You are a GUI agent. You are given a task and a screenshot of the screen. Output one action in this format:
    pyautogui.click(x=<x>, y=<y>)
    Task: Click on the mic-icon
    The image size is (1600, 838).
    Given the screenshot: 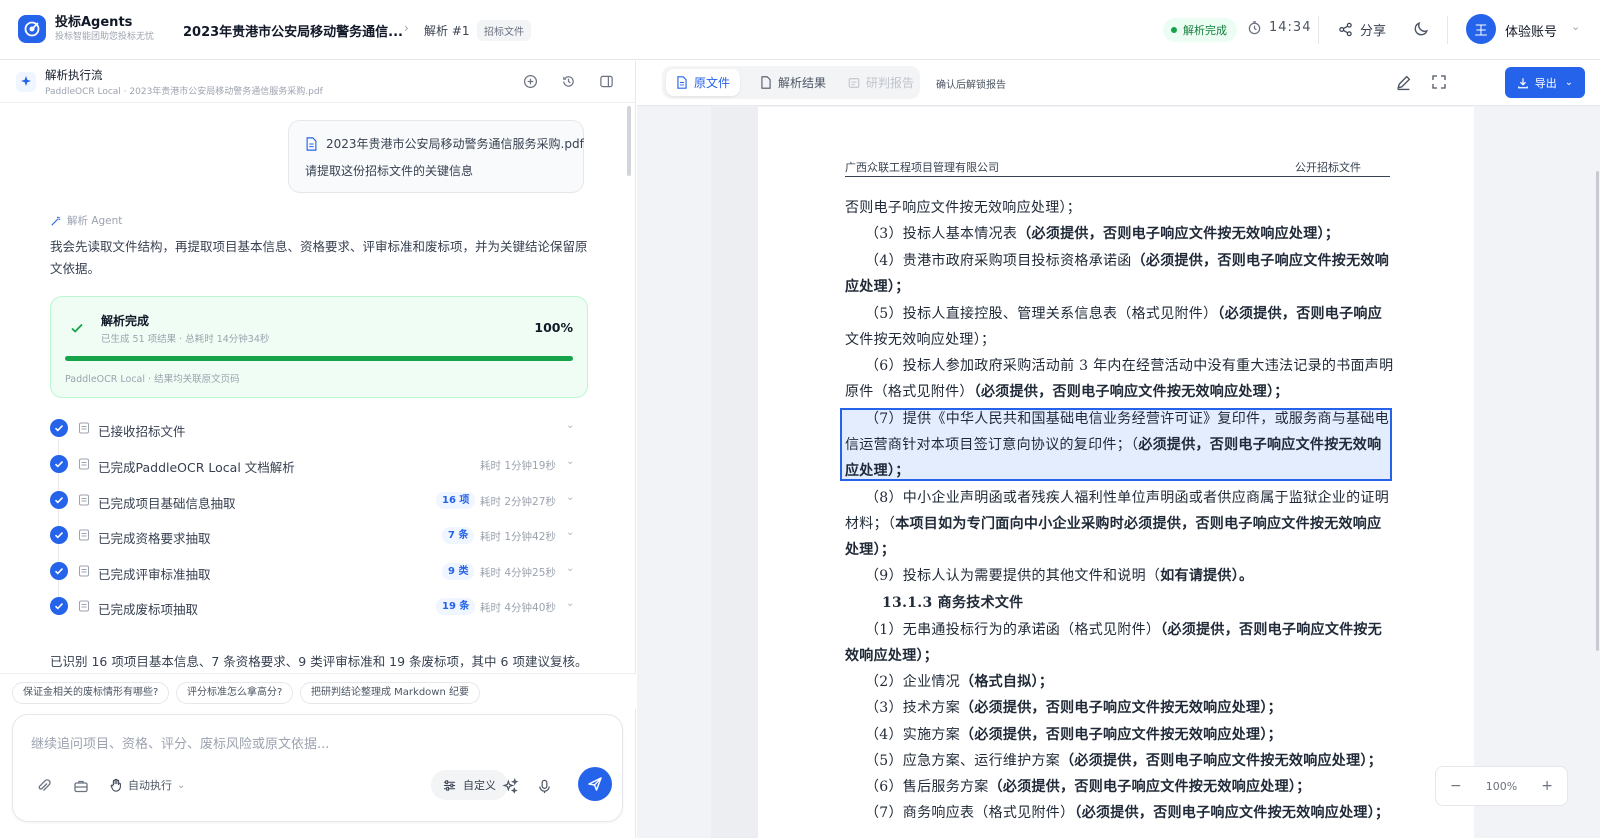 What is the action you would take?
    pyautogui.click(x=544, y=786)
    